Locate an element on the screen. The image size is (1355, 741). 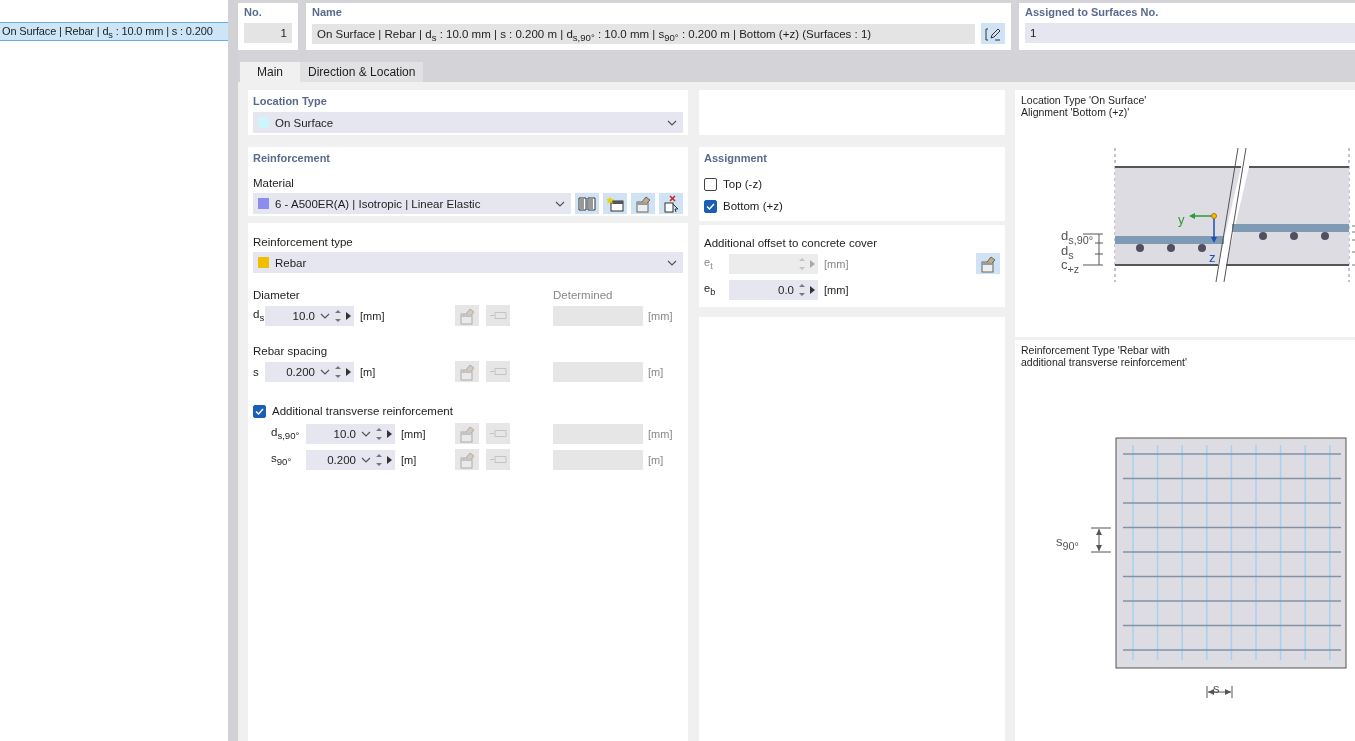
field-label: Material is located at coordinates (273, 183).